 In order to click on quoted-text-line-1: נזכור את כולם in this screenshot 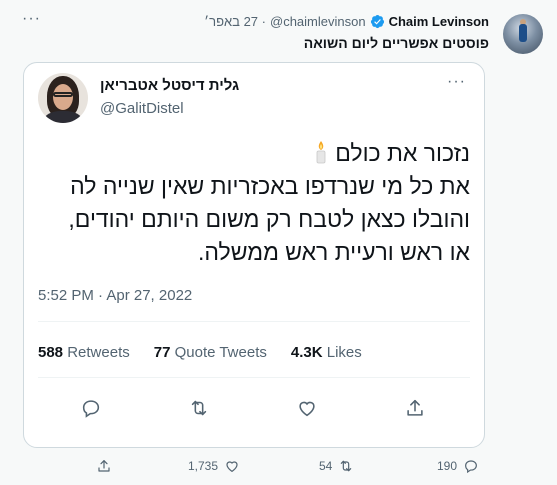, I will do `click(402, 153)`.